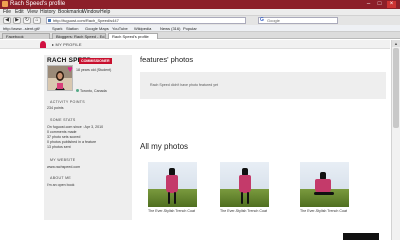 The image size is (400, 240). What do you see at coordinates (7, 12) in the screenshot?
I see `menu-file: File` at bounding box center [7, 12].